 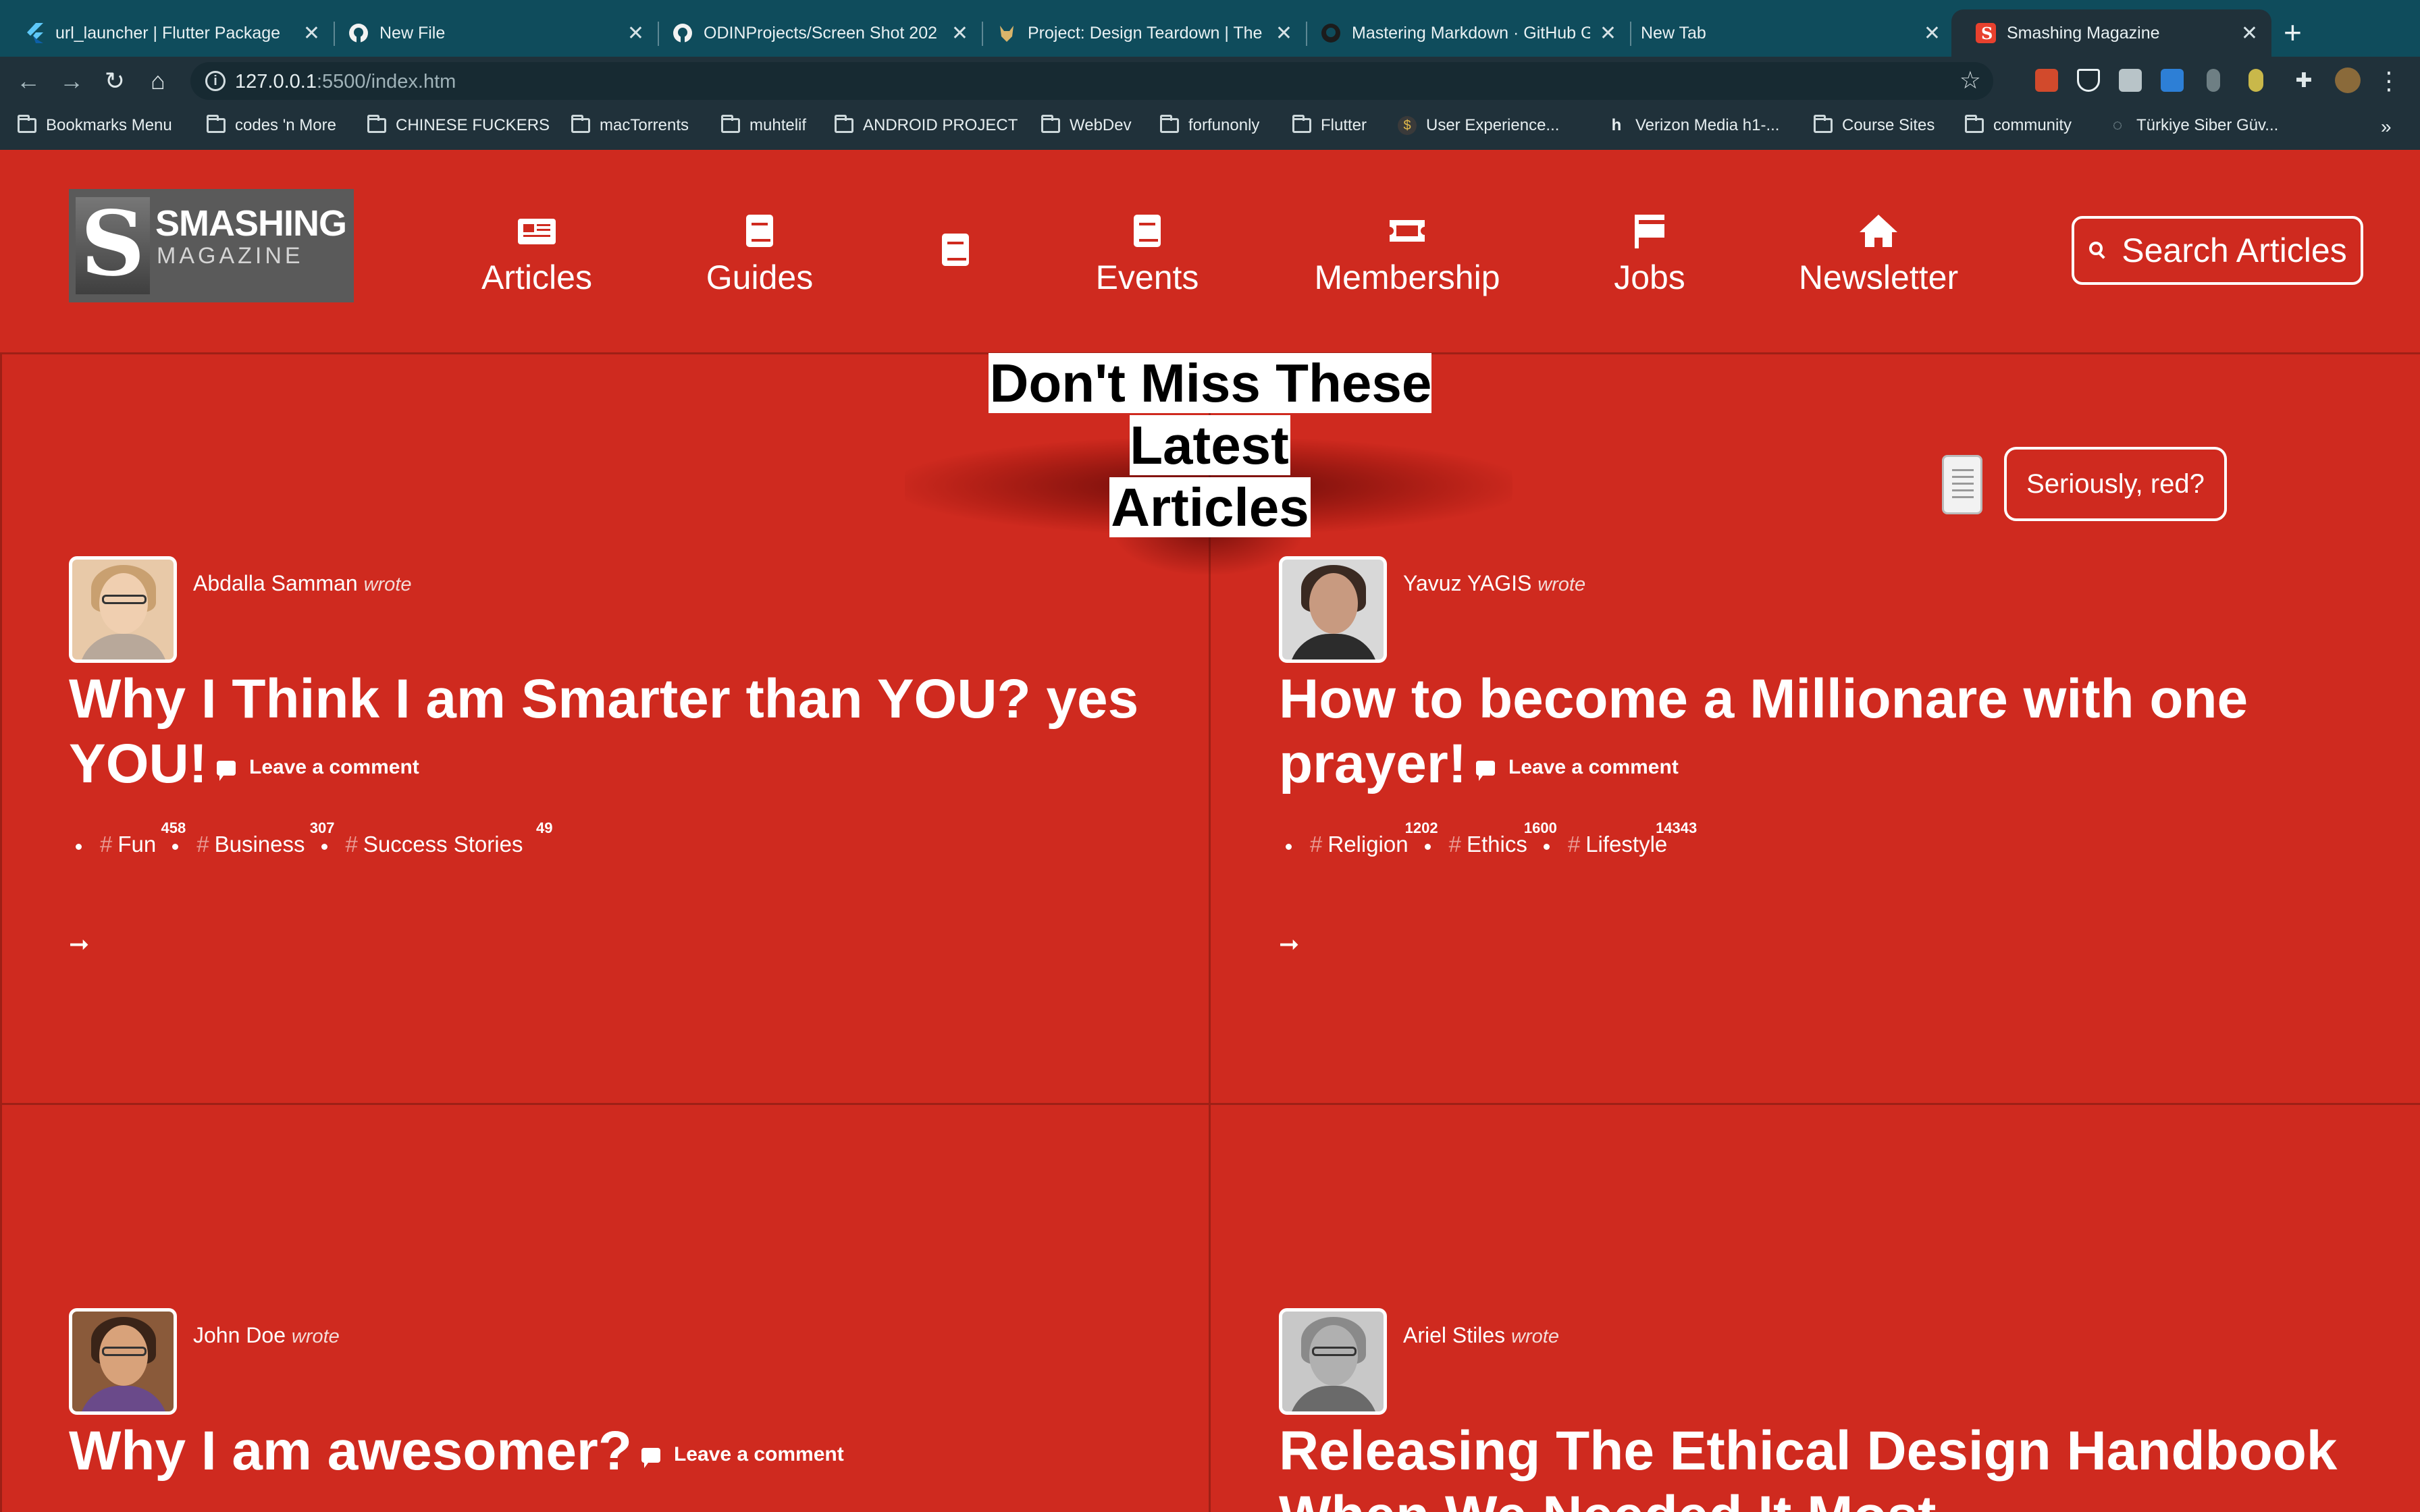 I want to click on reload-icon: ↻, so click(x=115, y=81).